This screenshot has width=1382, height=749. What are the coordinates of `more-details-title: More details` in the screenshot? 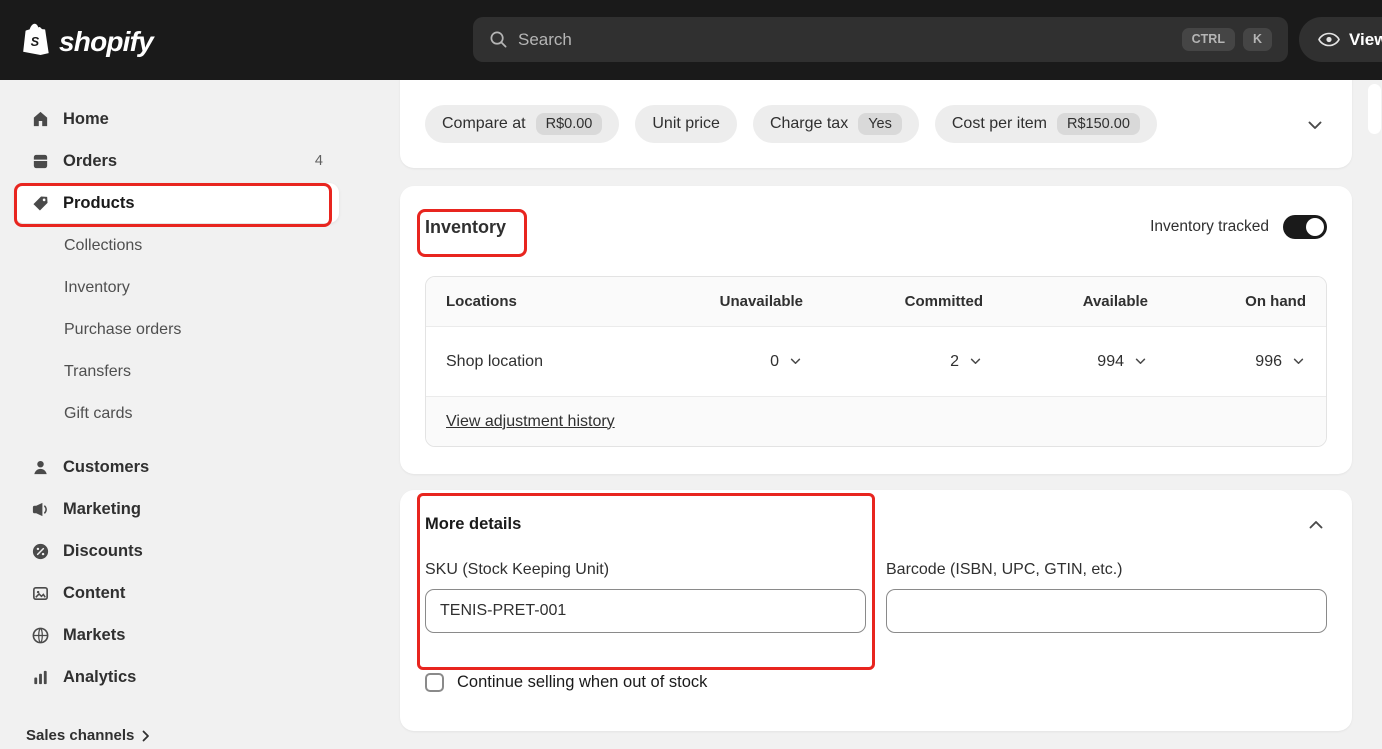 It's located at (473, 524).